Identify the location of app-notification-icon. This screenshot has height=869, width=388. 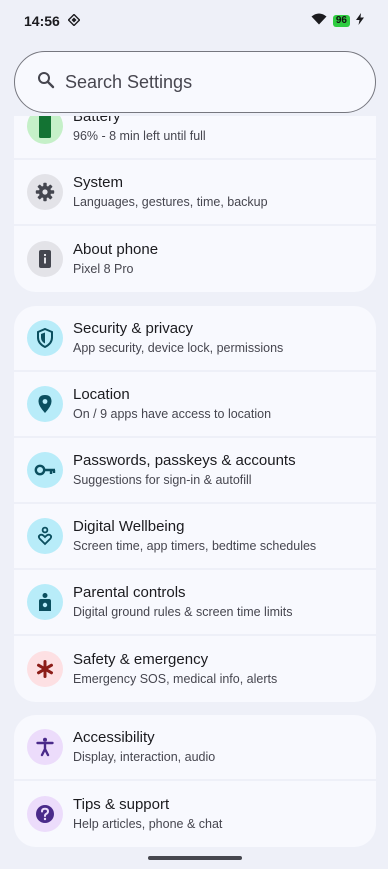
(74, 21).